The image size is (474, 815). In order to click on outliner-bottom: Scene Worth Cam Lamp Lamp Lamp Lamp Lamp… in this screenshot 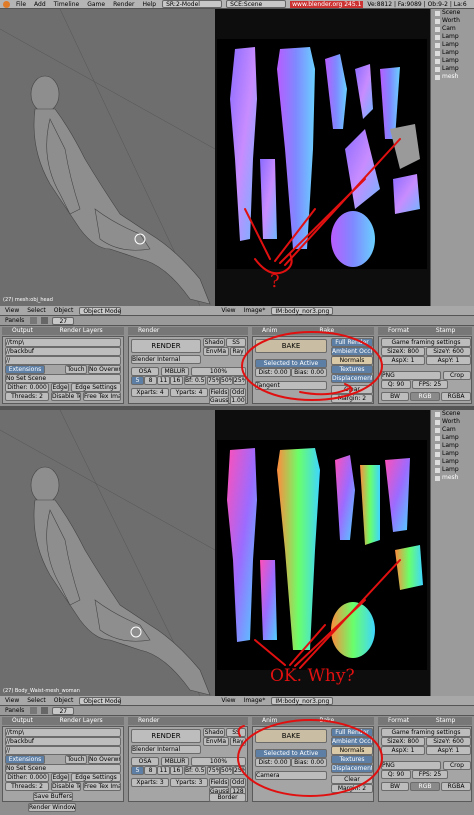, I will do `click(452, 553)`.